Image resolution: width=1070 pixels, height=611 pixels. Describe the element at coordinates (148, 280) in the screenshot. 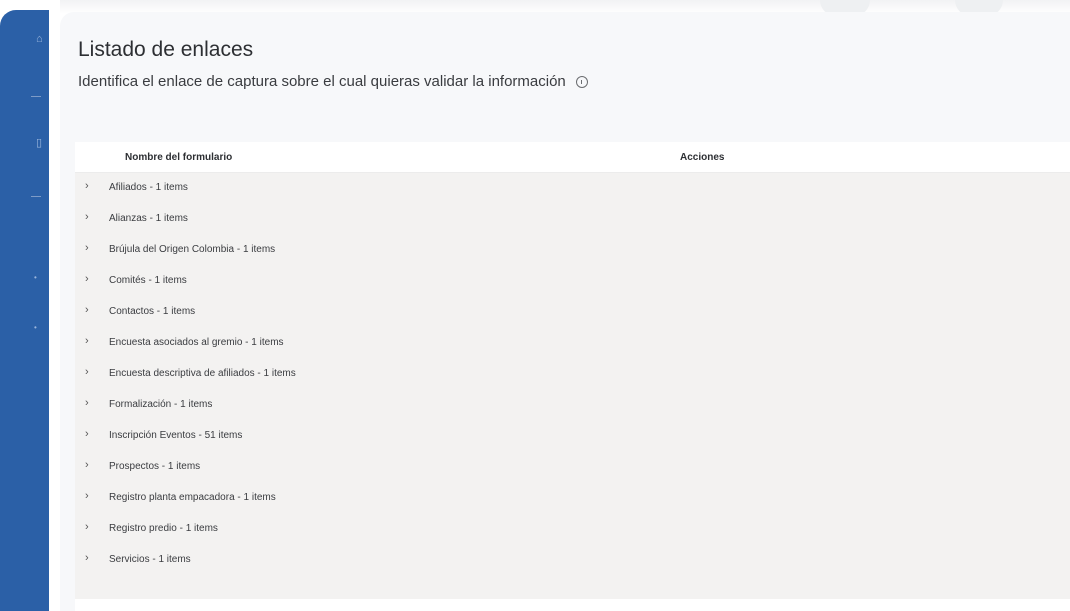

I see `row-label: Comités - 1 items` at that location.